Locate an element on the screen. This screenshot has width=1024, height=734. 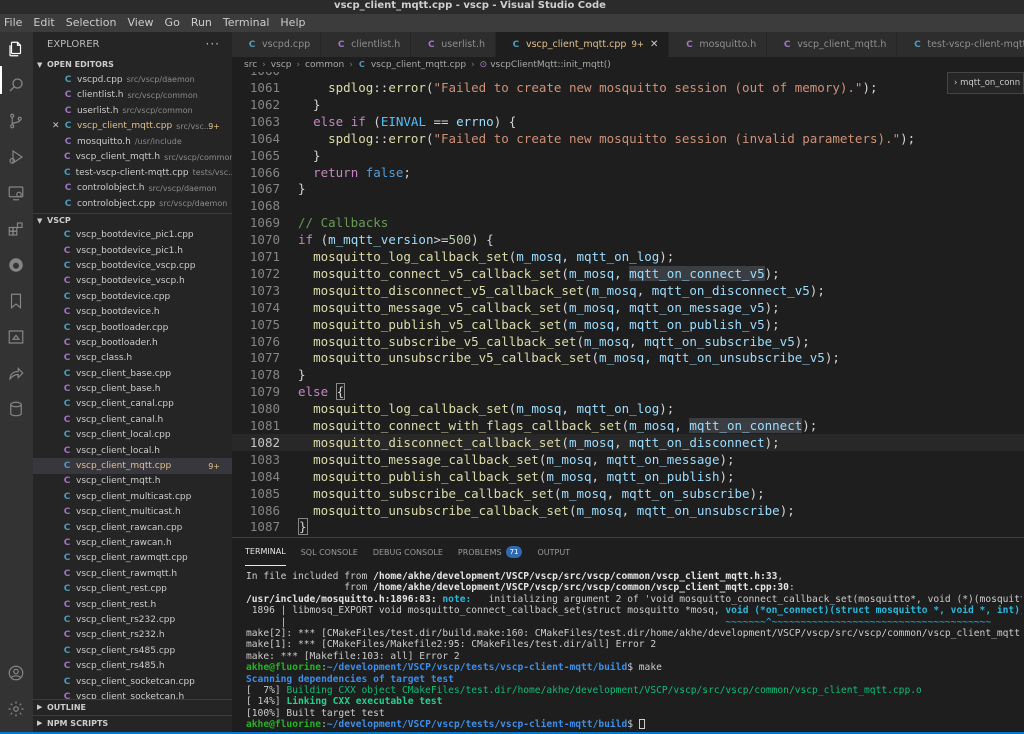
code-line: 1060 is located at coordinates (628, 75).